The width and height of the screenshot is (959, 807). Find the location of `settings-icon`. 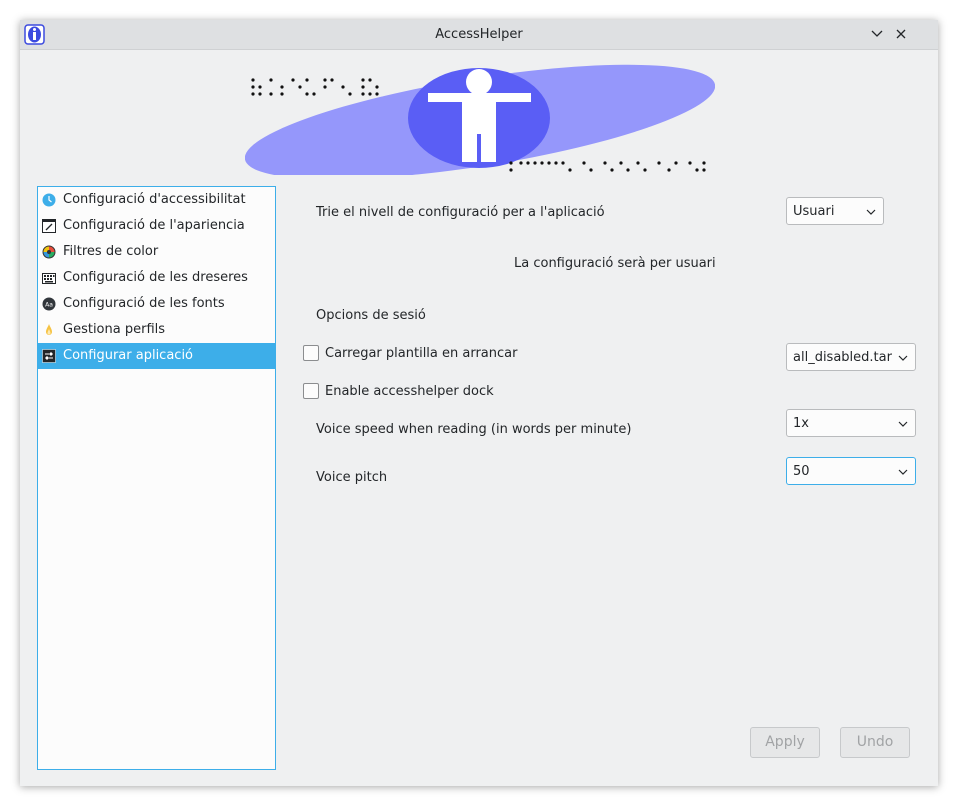

settings-icon is located at coordinates (49, 356).